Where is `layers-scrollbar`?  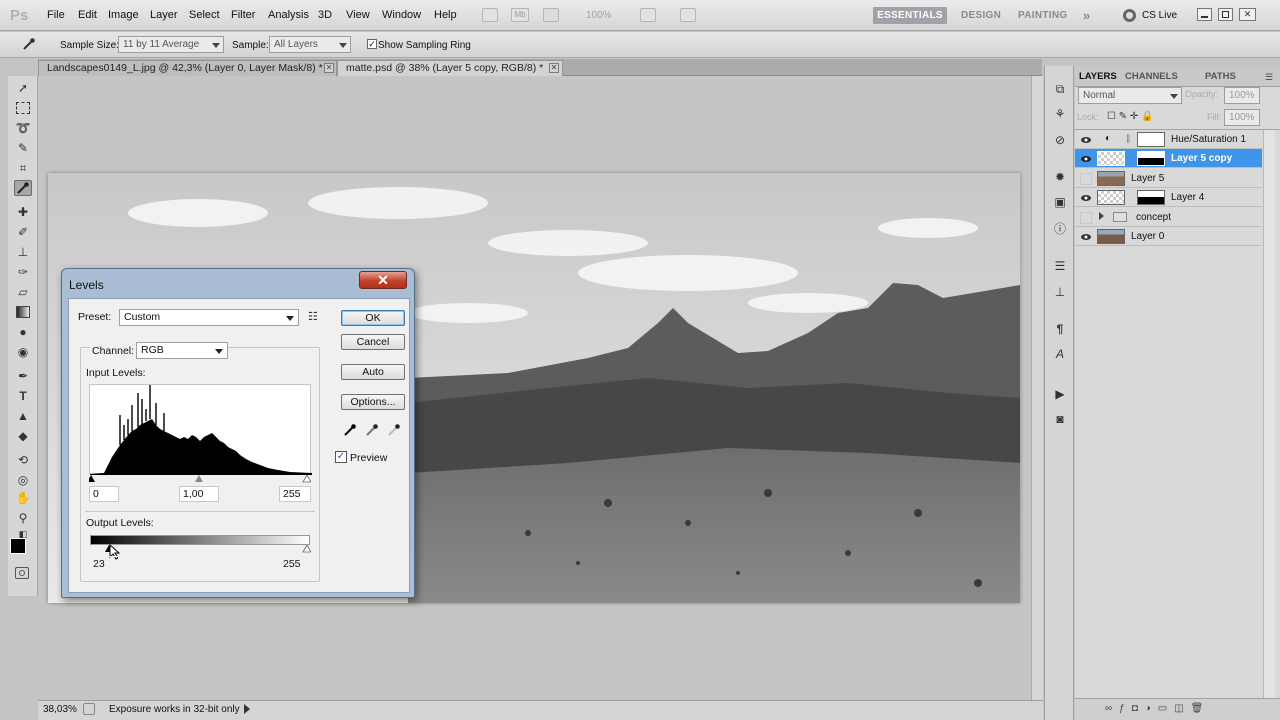
layers-scrollbar is located at coordinates (1269, 416).